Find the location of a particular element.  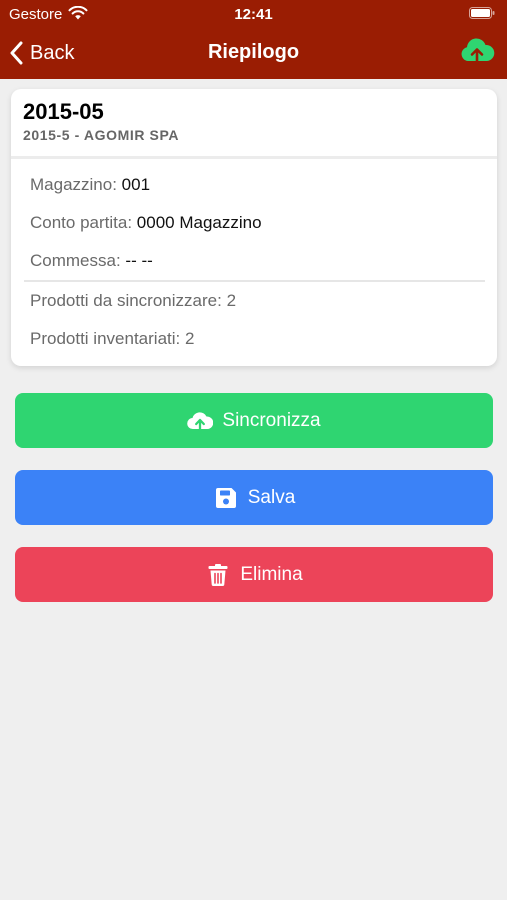

save-label: Salva is located at coordinates (271, 497).